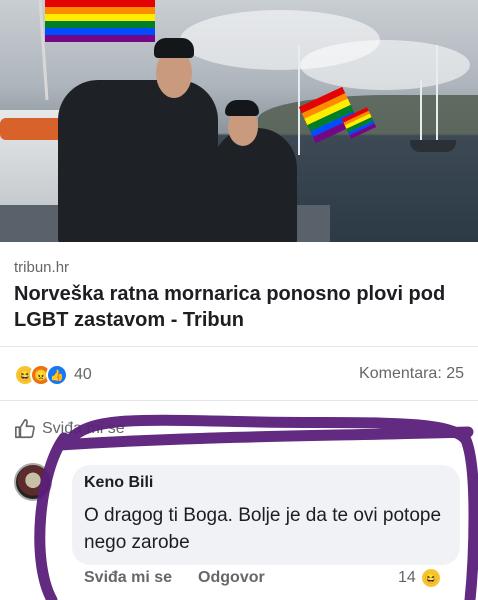 Image resolution: width=478 pixels, height=600 pixels. What do you see at coordinates (411, 374) in the screenshot?
I see `comments-count: Komentara: 25` at bounding box center [411, 374].